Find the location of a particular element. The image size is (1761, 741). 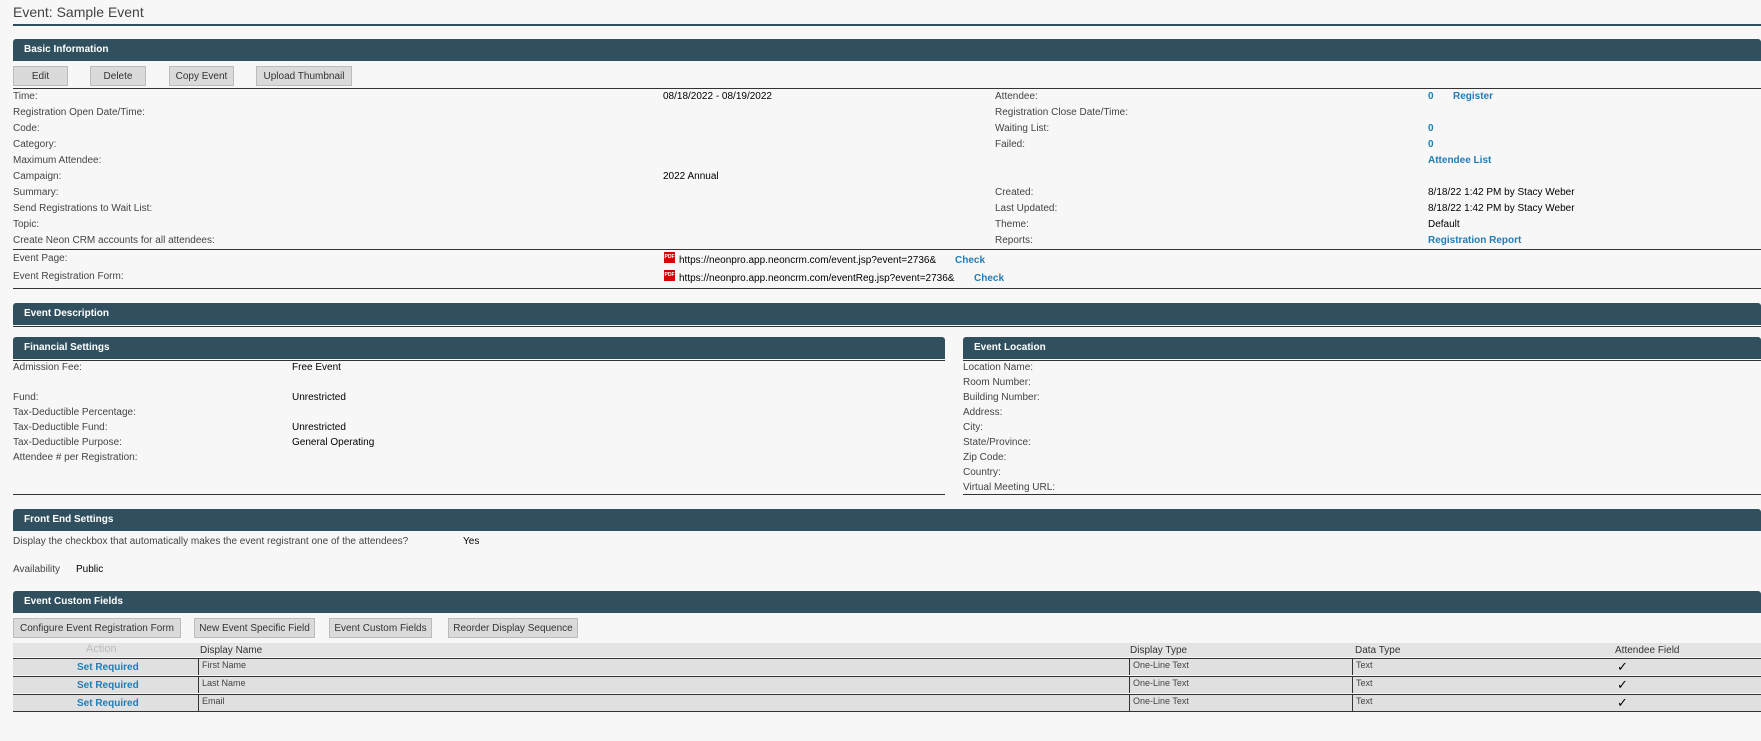

send-wait-label: Send Registrations to Wait List: is located at coordinates (83, 208).